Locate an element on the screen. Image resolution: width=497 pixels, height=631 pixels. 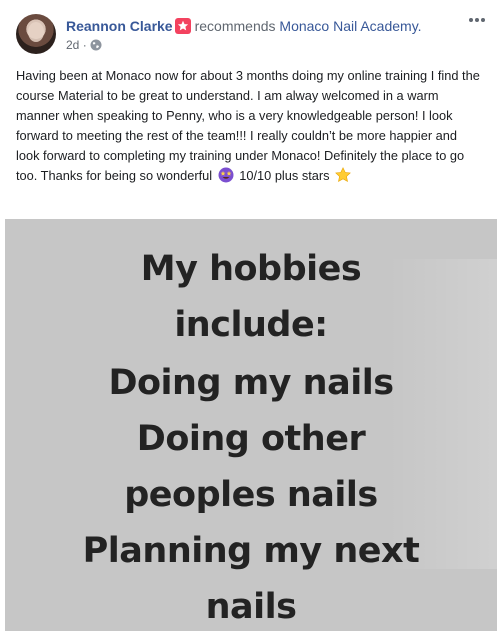
star-emoji is located at coordinates (343, 175).